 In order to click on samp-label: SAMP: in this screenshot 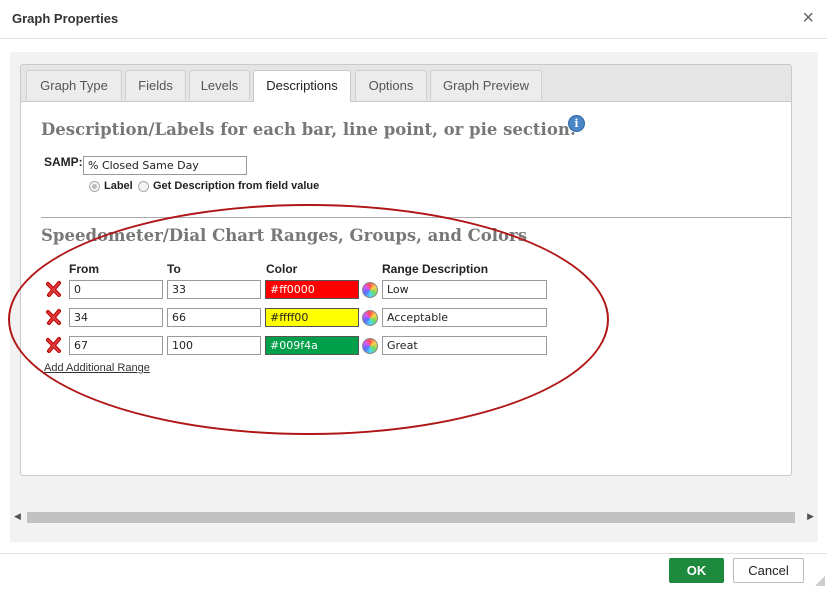, I will do `click(63, 162)`.